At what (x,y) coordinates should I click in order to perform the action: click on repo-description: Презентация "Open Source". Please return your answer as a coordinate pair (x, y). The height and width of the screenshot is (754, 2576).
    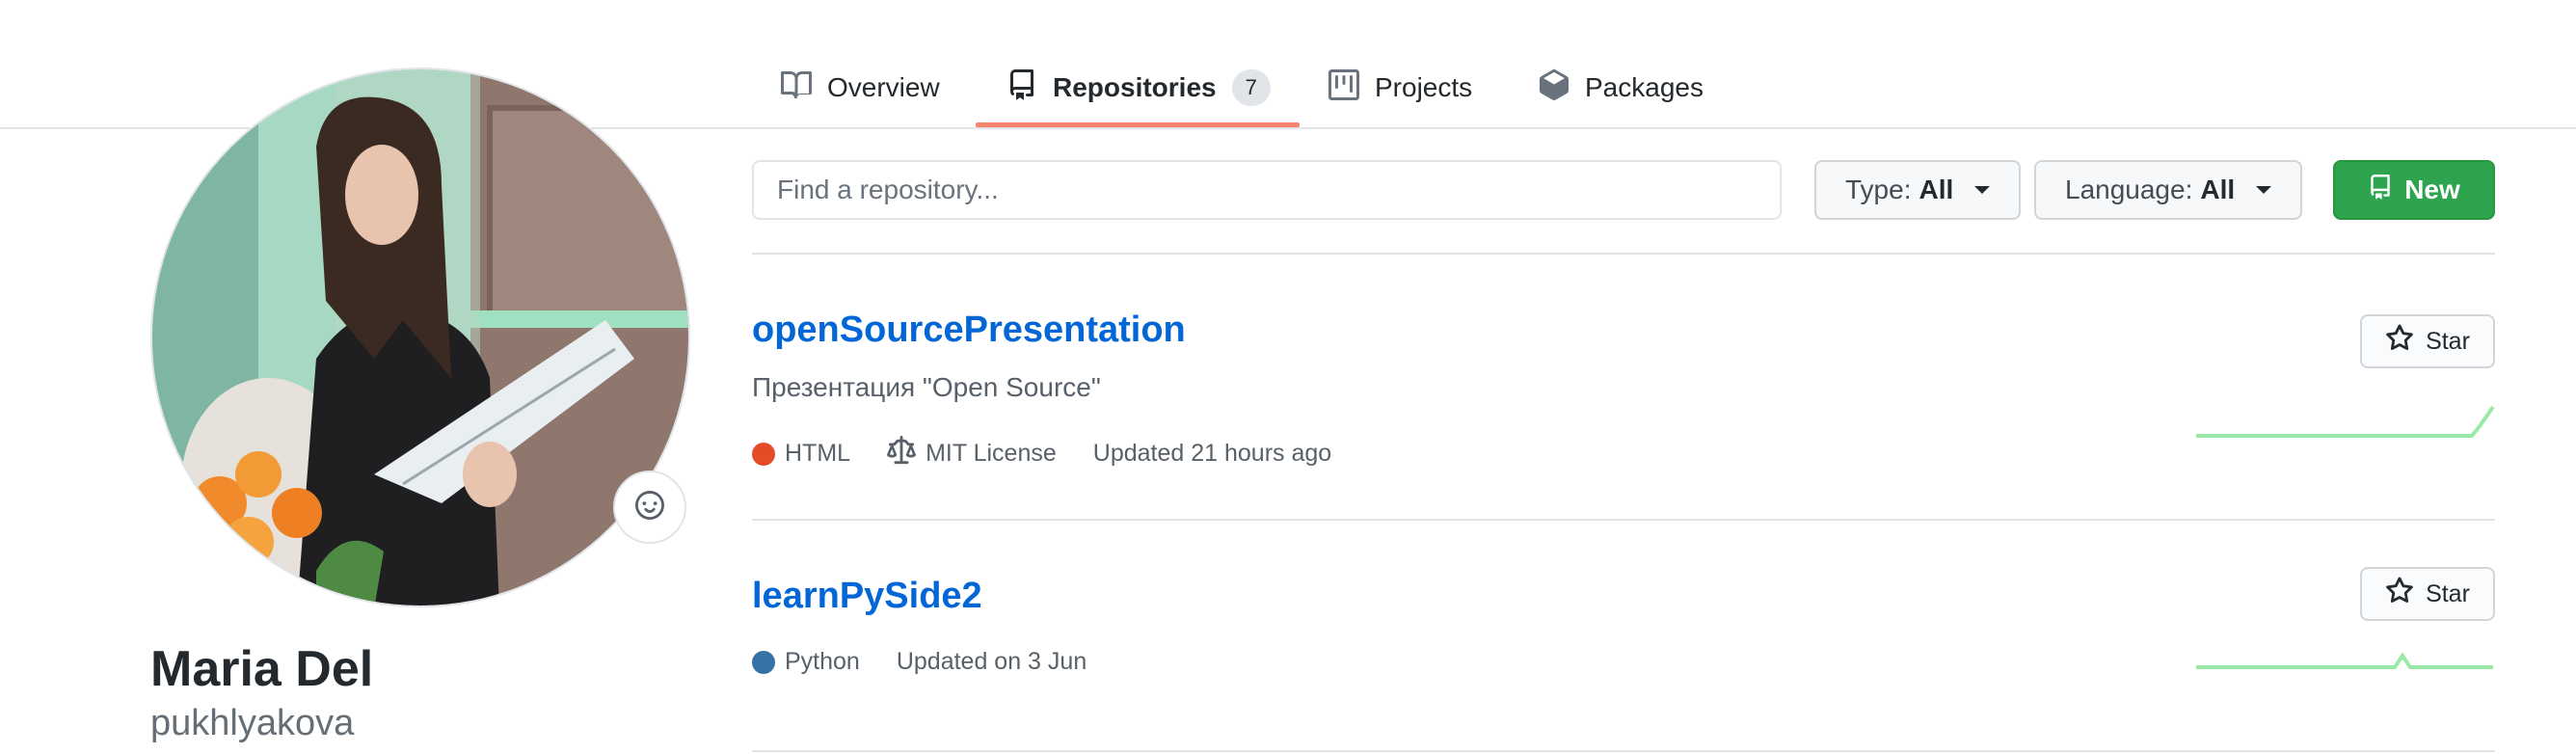
    Looking at the image, I should click on (927, 387).